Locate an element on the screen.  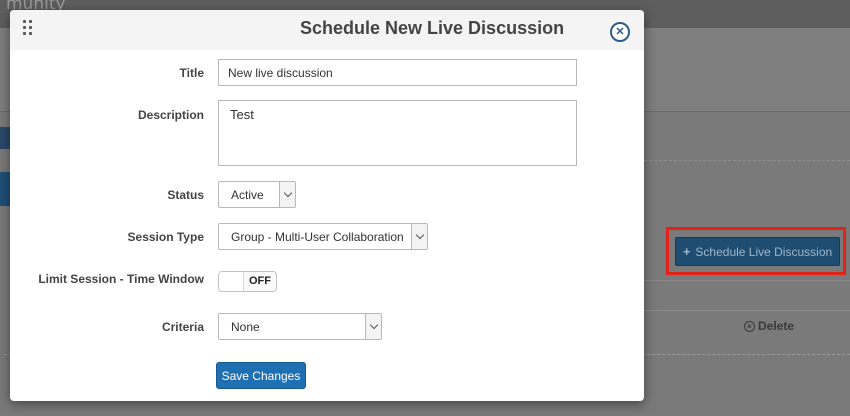
description-label: Description is located at coordinates (170, 115).